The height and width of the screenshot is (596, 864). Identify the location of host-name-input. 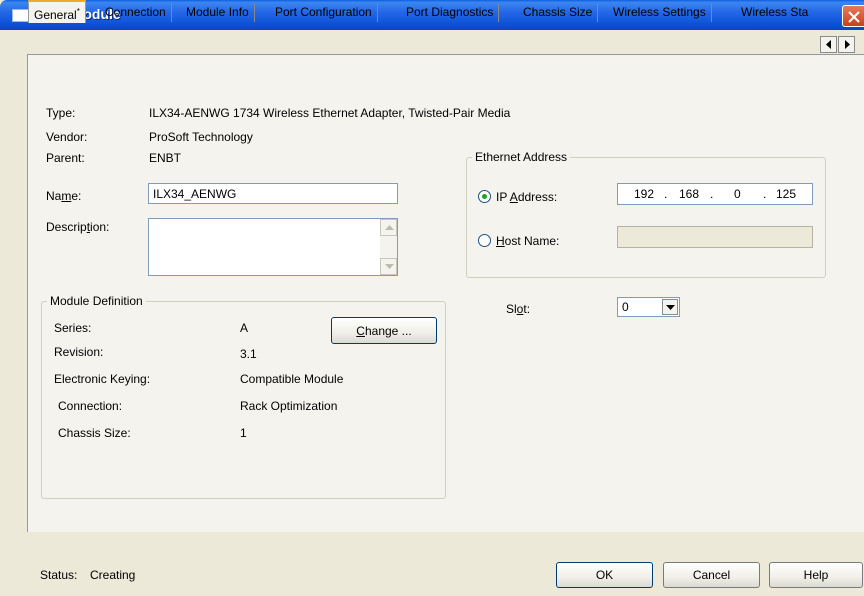
(715, 237).